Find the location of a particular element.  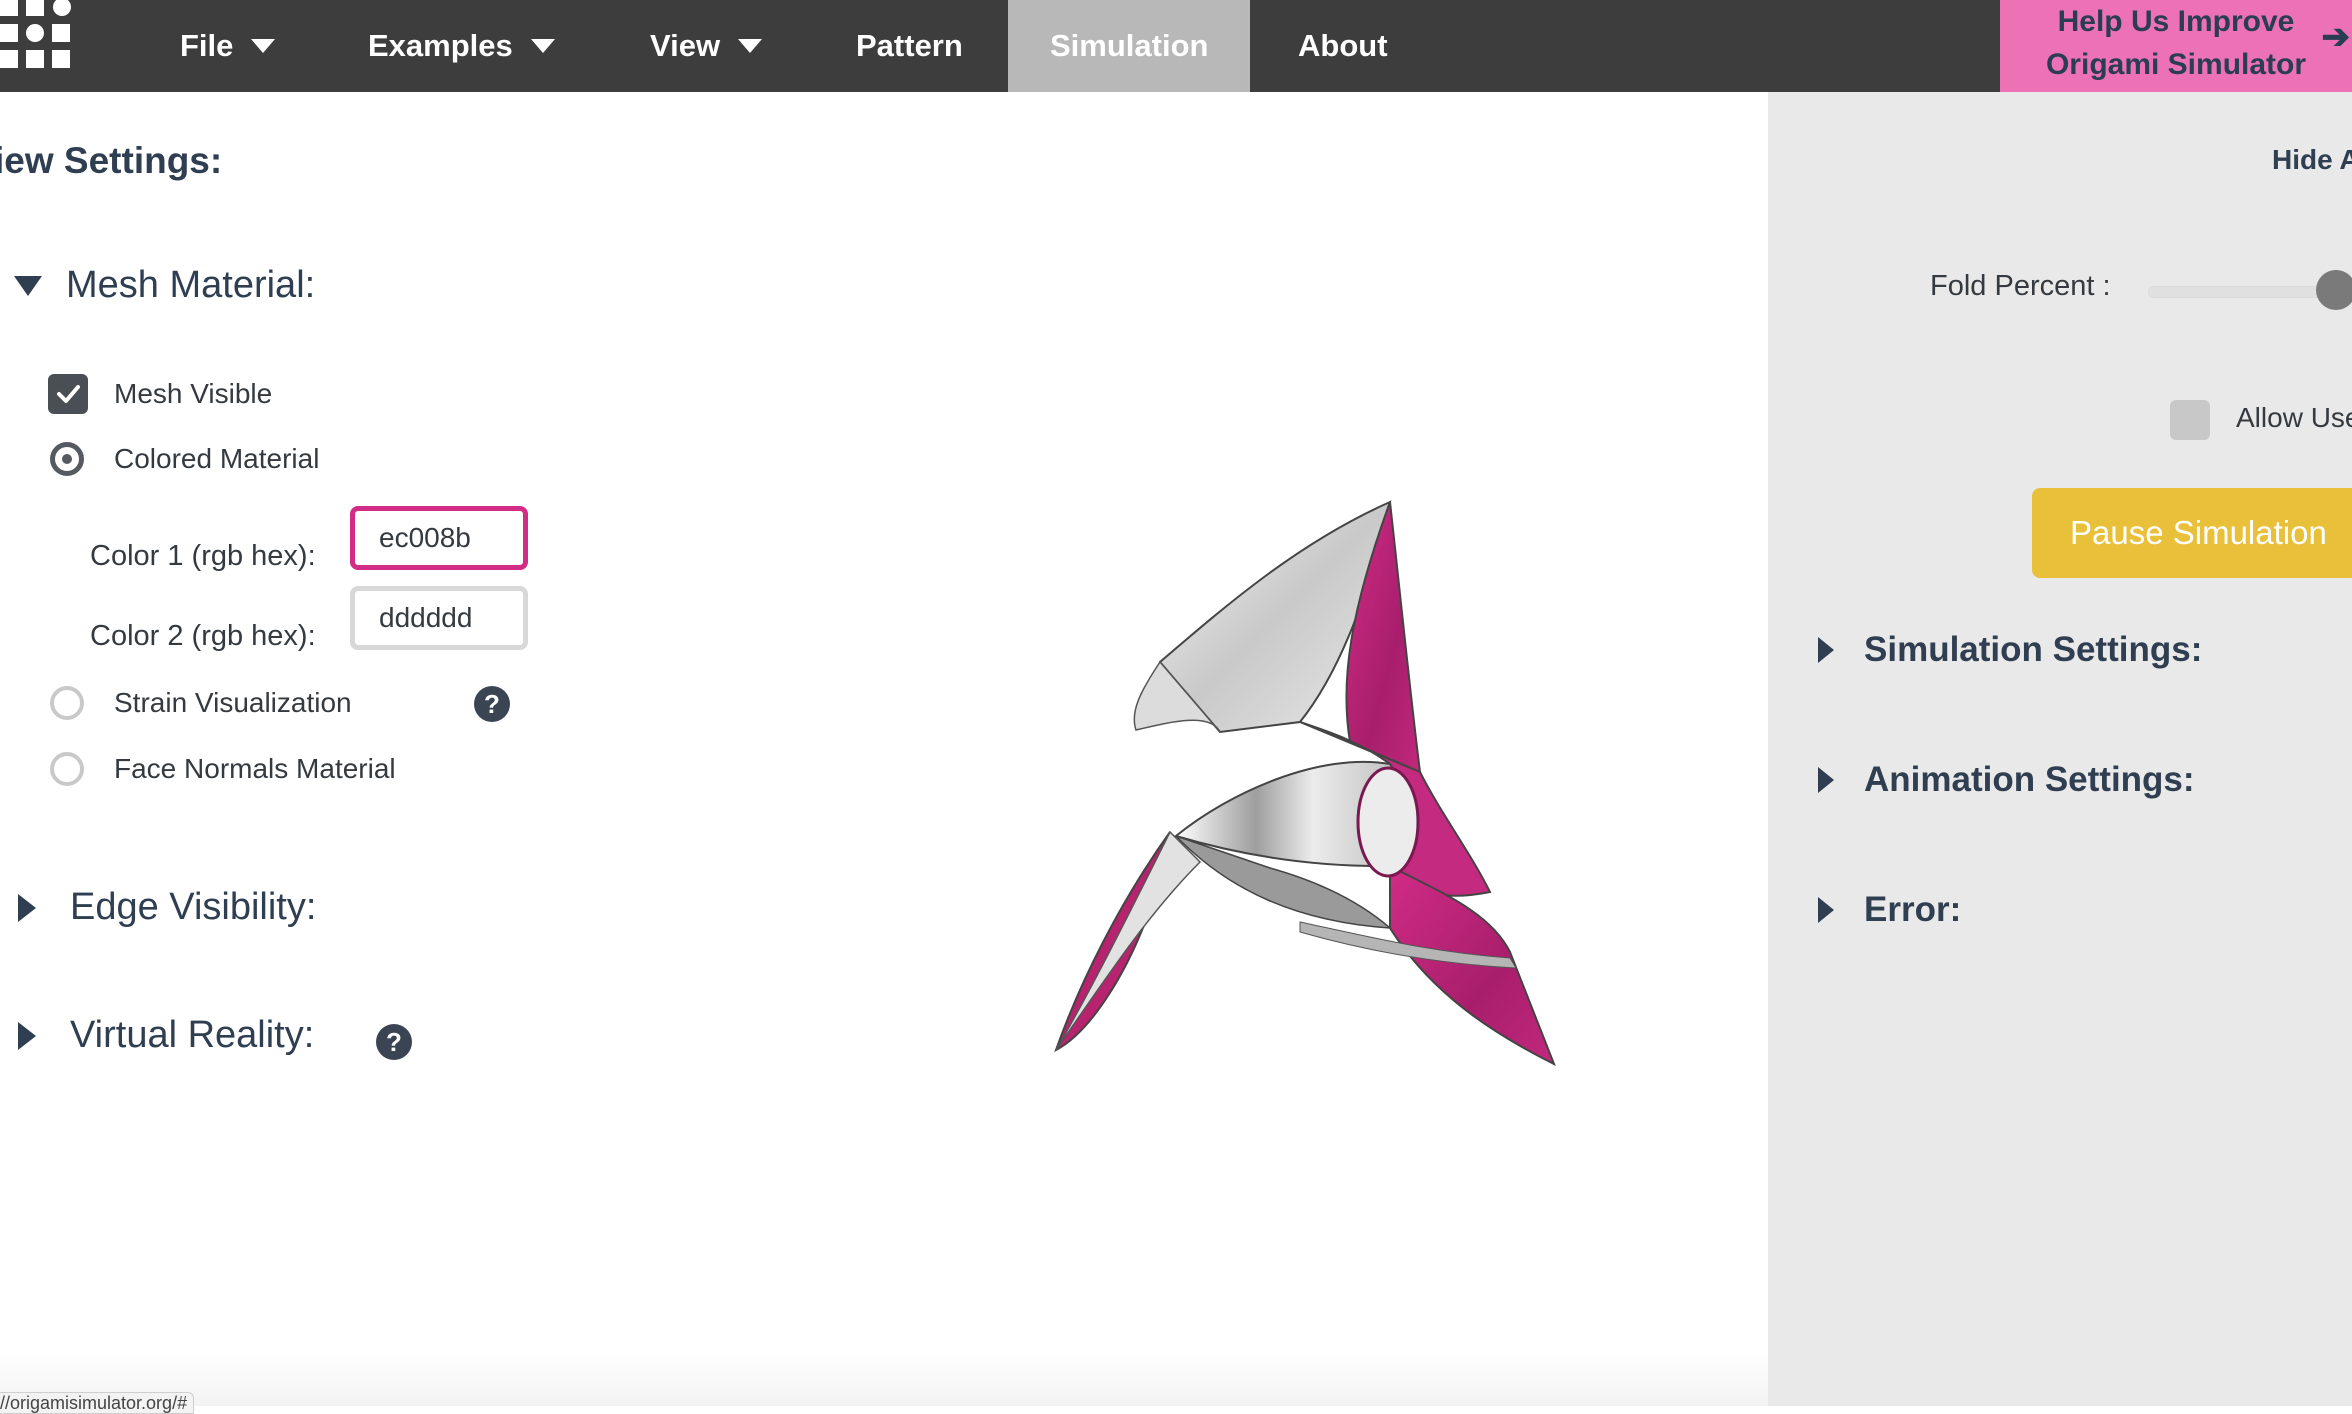

edge-visibility-section-toggle: Edge Visibility: is located at coordinates (165, 907).